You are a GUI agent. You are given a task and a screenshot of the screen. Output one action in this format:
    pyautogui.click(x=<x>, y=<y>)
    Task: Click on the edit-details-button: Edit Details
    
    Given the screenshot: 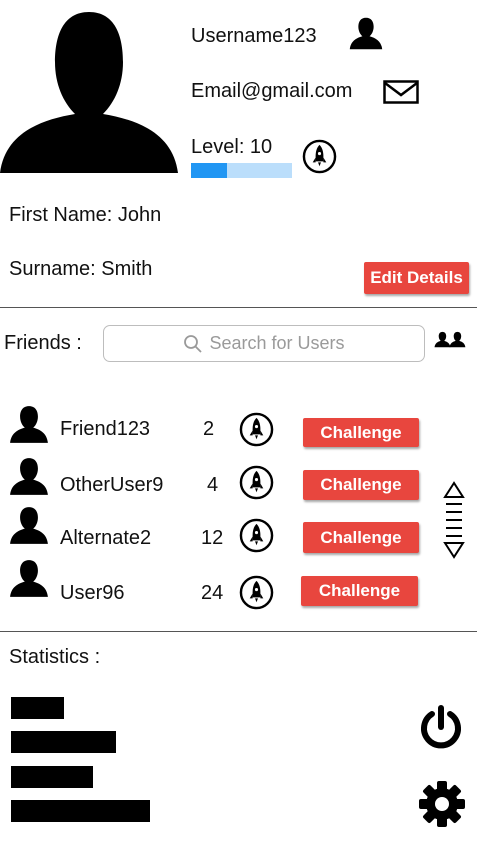 What is the action you would take?
    pyautogui.click(x=416, y=278)
    